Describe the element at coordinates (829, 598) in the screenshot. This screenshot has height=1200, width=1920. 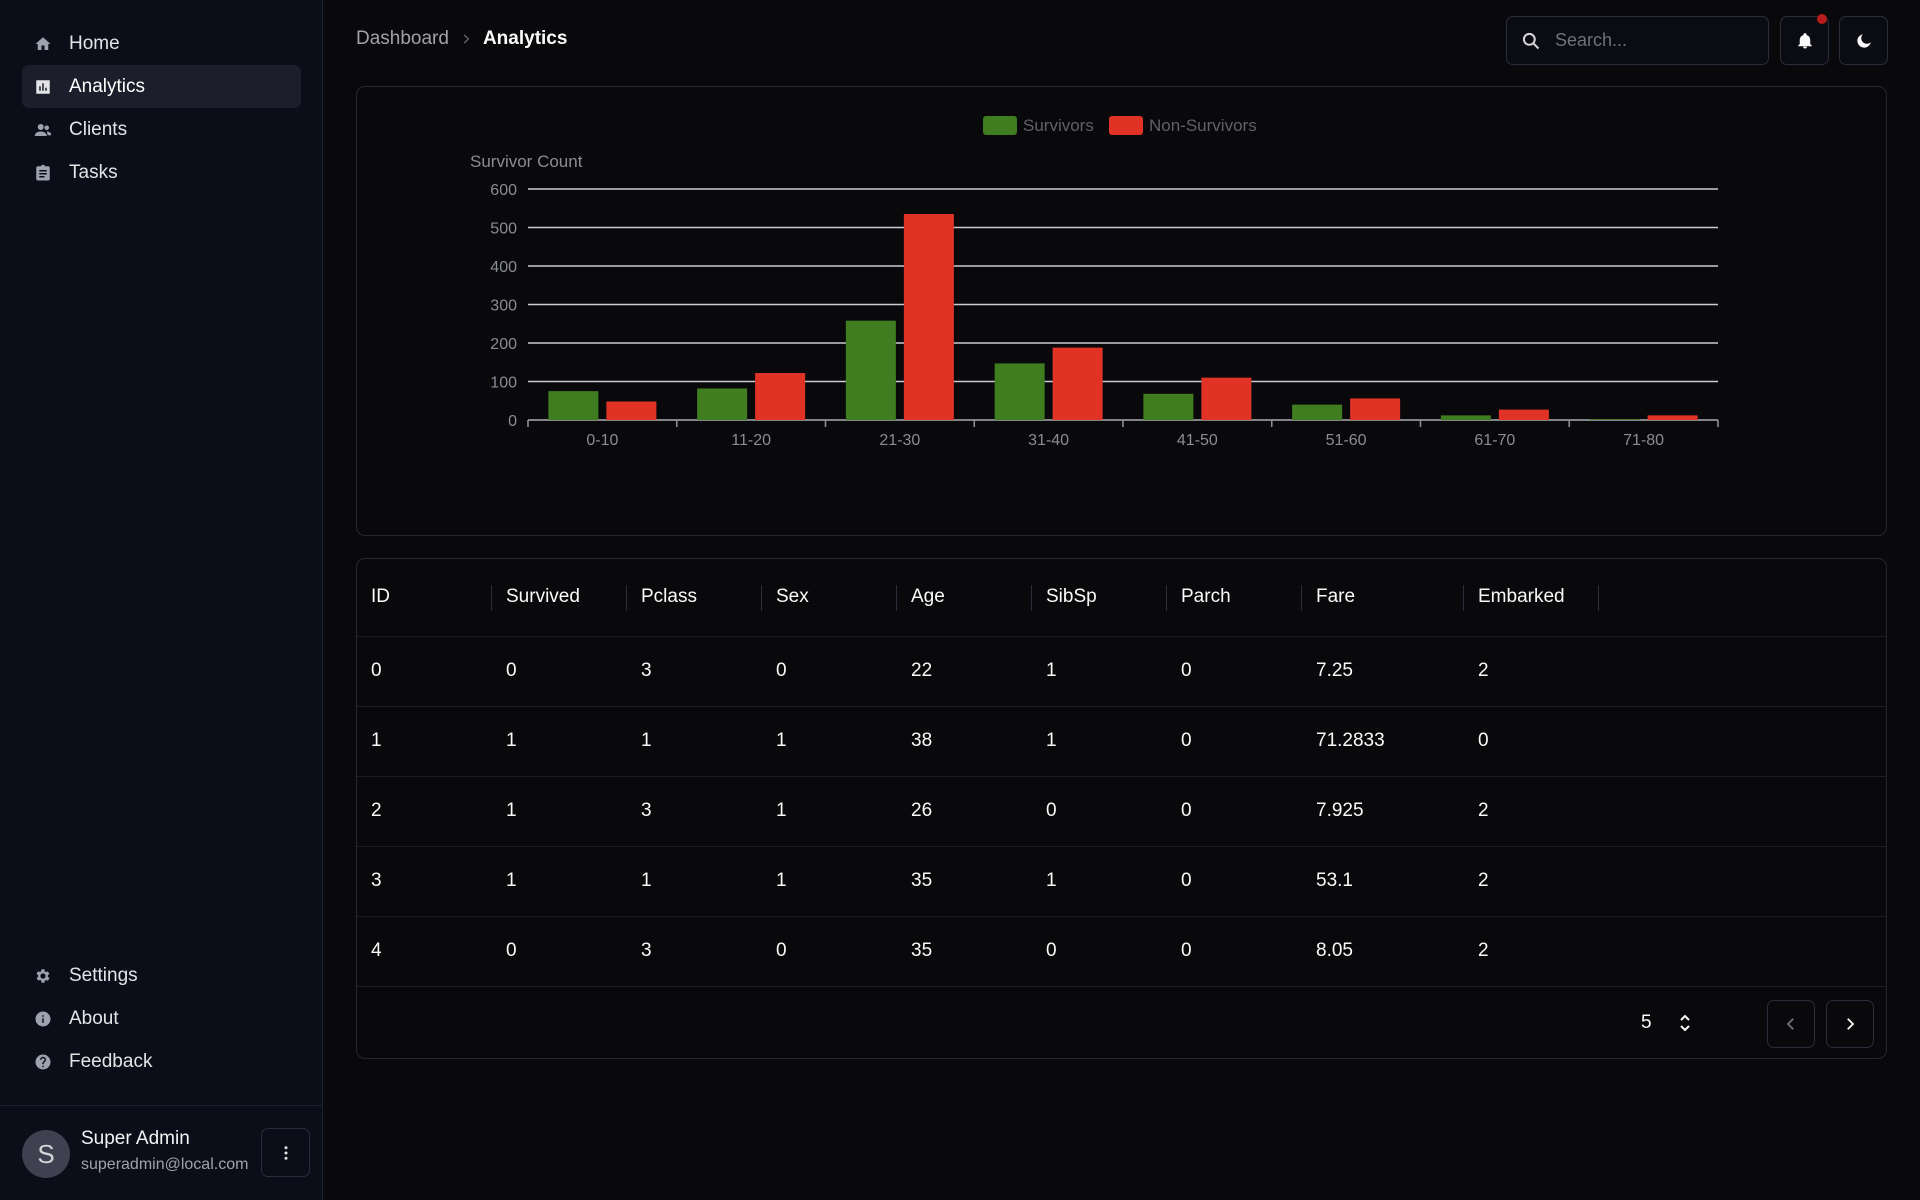
I see `column-header: Sex` at that location.